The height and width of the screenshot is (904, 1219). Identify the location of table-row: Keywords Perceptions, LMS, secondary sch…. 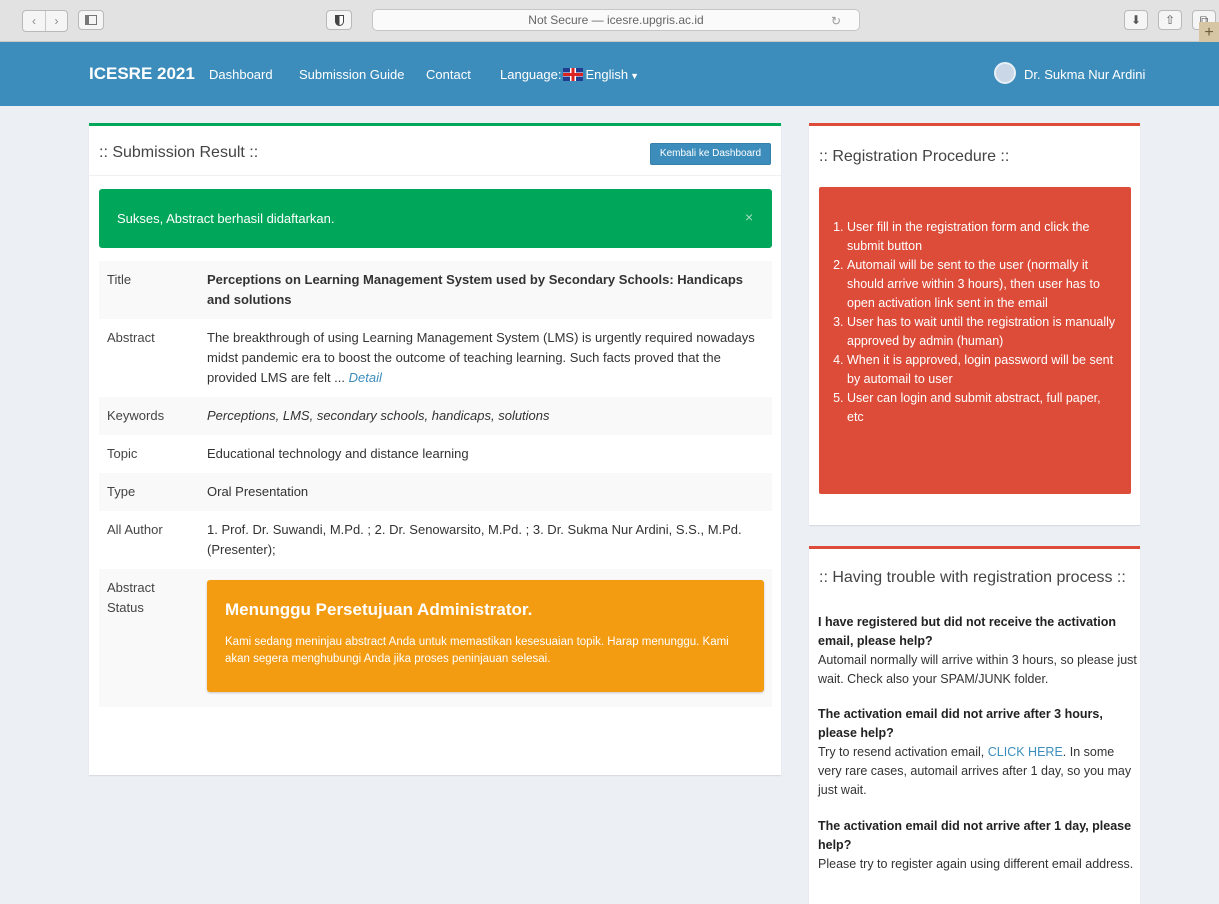
(435, 416).